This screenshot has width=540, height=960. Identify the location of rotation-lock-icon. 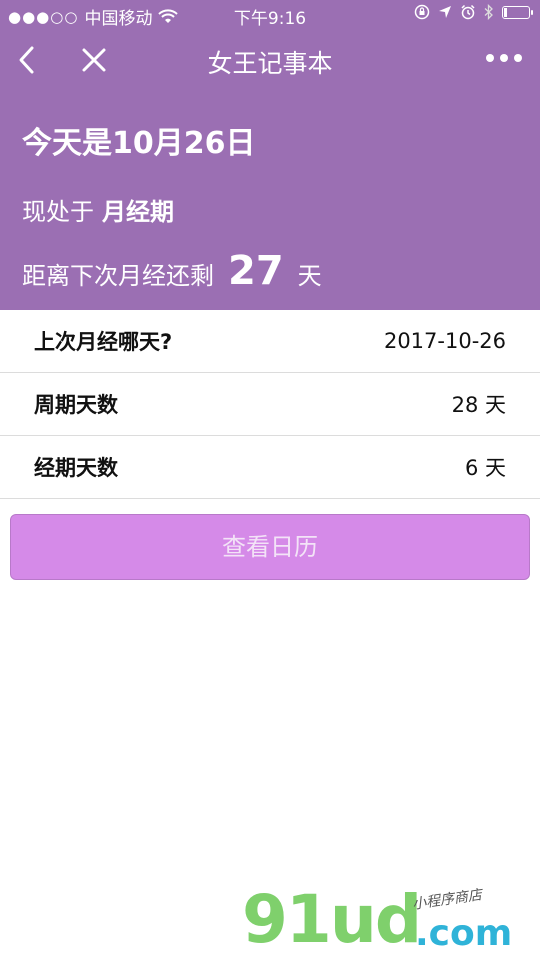
(422, 12).